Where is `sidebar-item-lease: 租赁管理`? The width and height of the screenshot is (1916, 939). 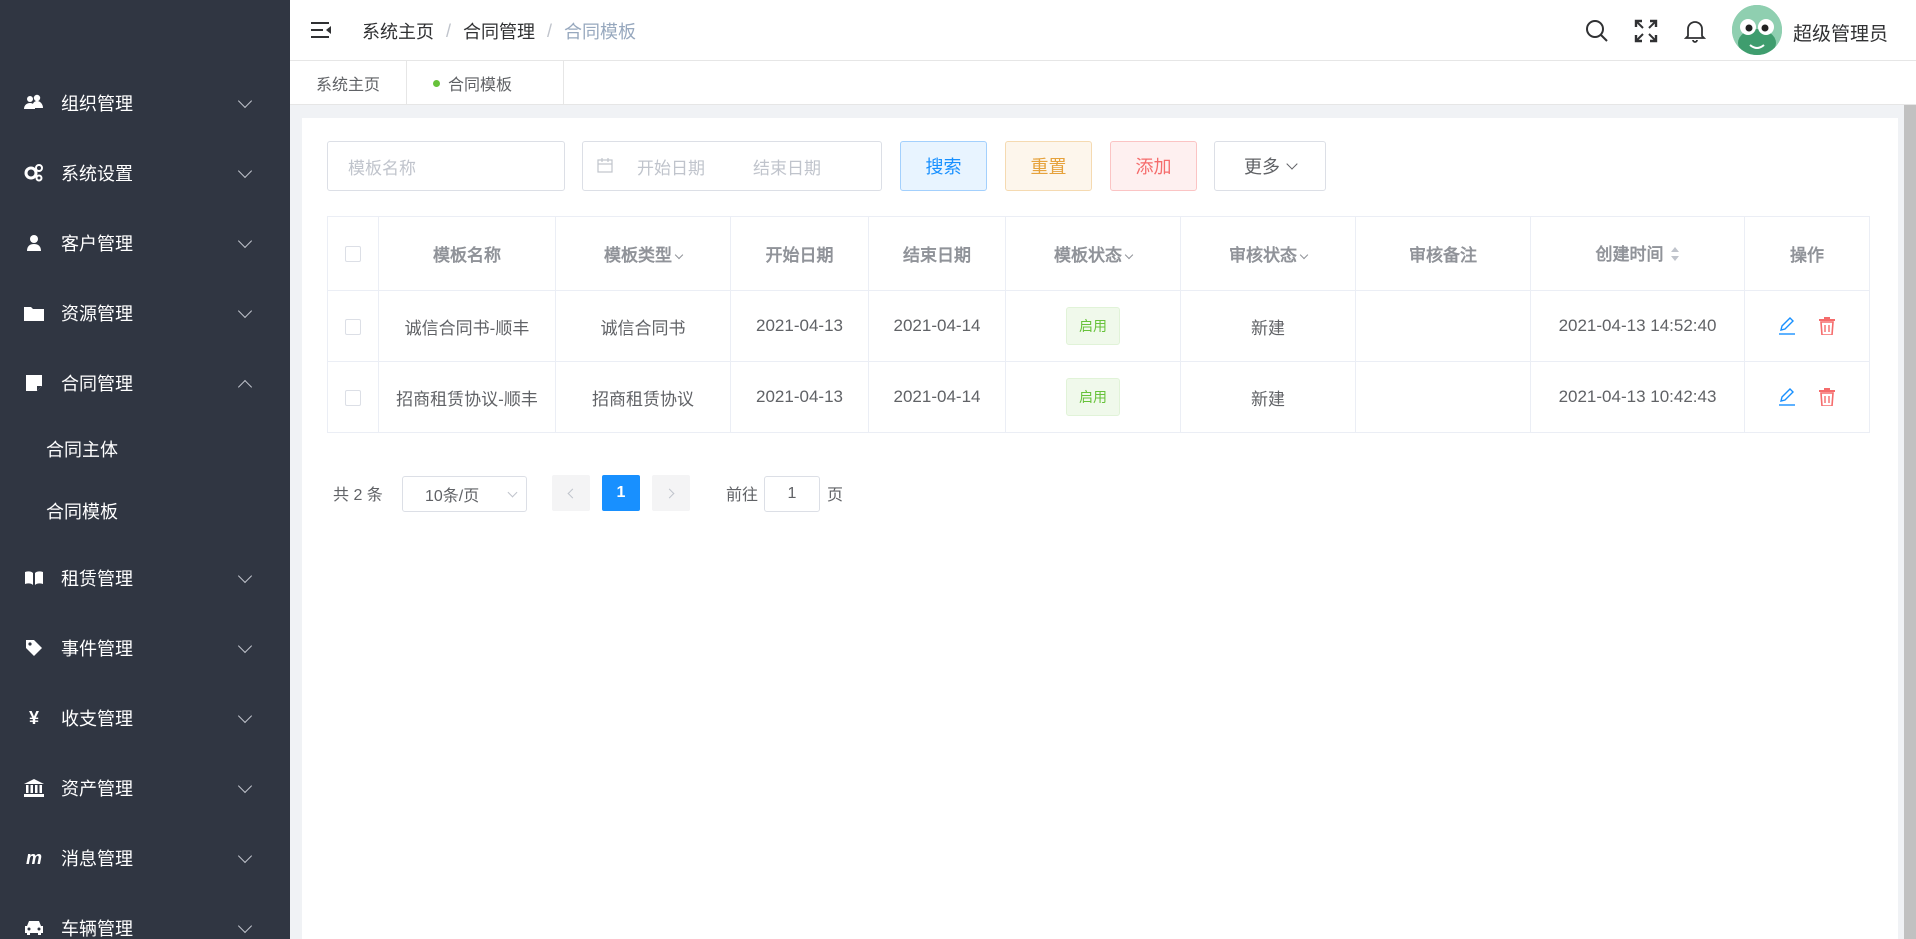
sidebar-item-lease: 租赁管理 is located at coordinates (145, 578).